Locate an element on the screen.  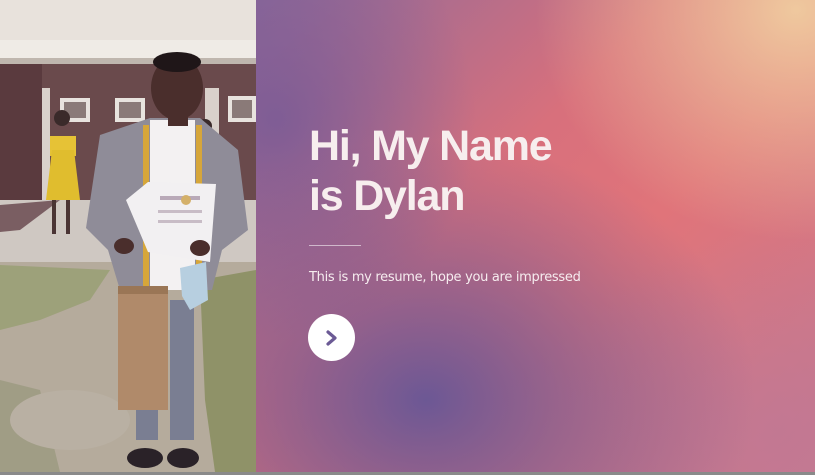
next-button is located at coordinates (331, 337).